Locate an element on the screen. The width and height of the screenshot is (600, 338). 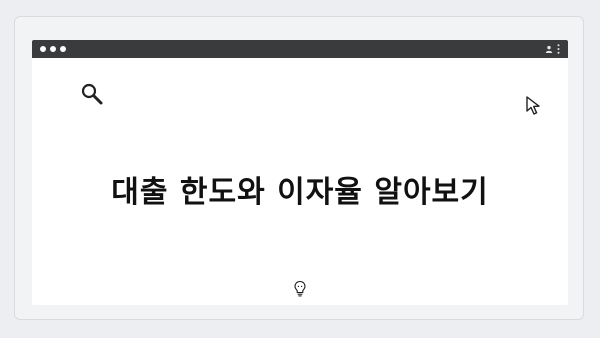
titlebar-actions is located at coordinates (552, 49).